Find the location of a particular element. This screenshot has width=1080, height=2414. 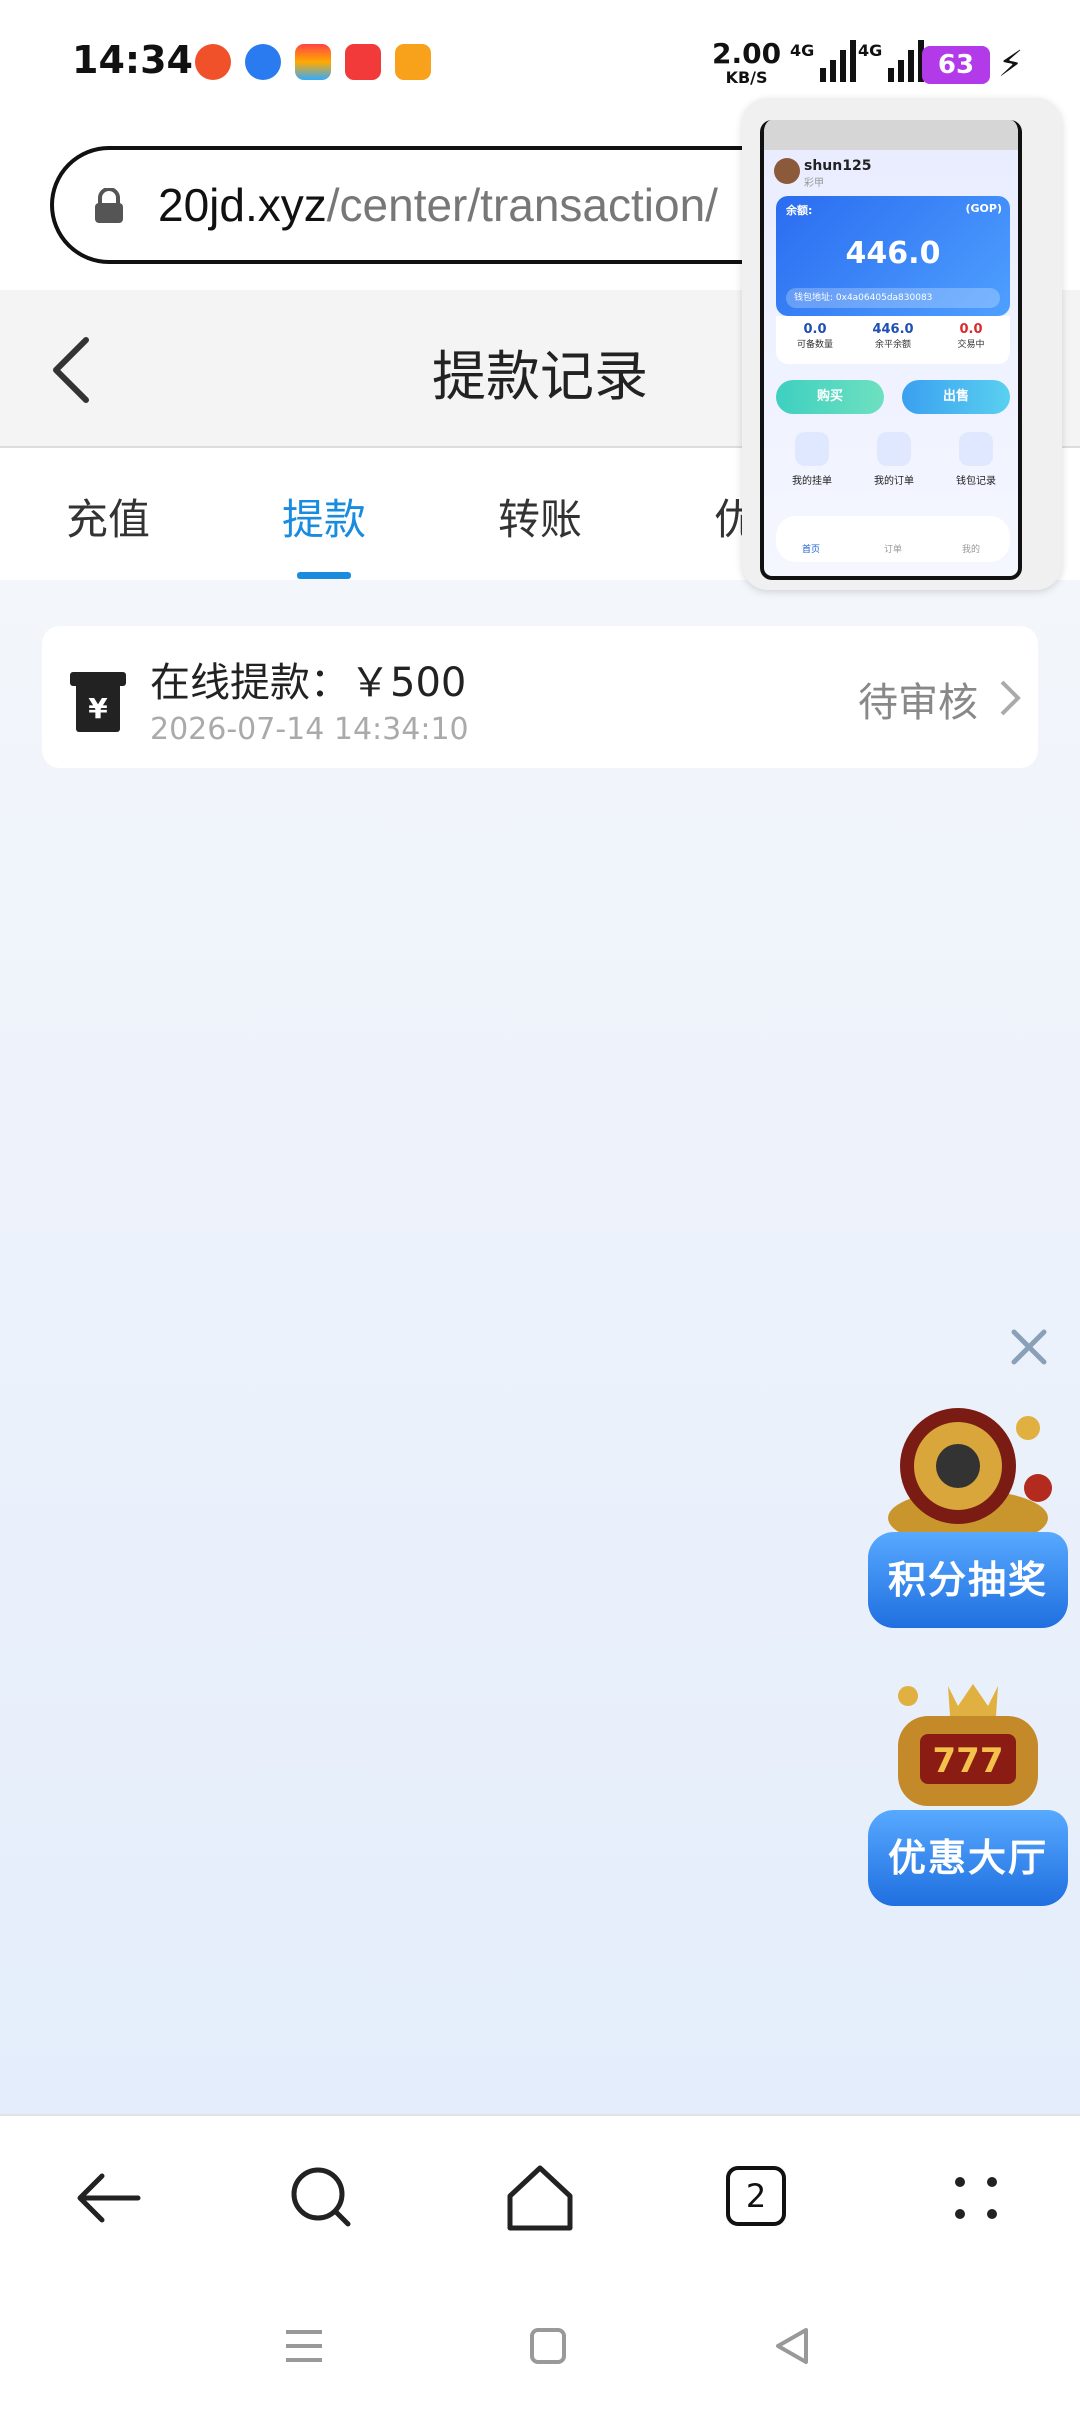

slot-machine-icon: 777 is located at coordinates (968, 1745).